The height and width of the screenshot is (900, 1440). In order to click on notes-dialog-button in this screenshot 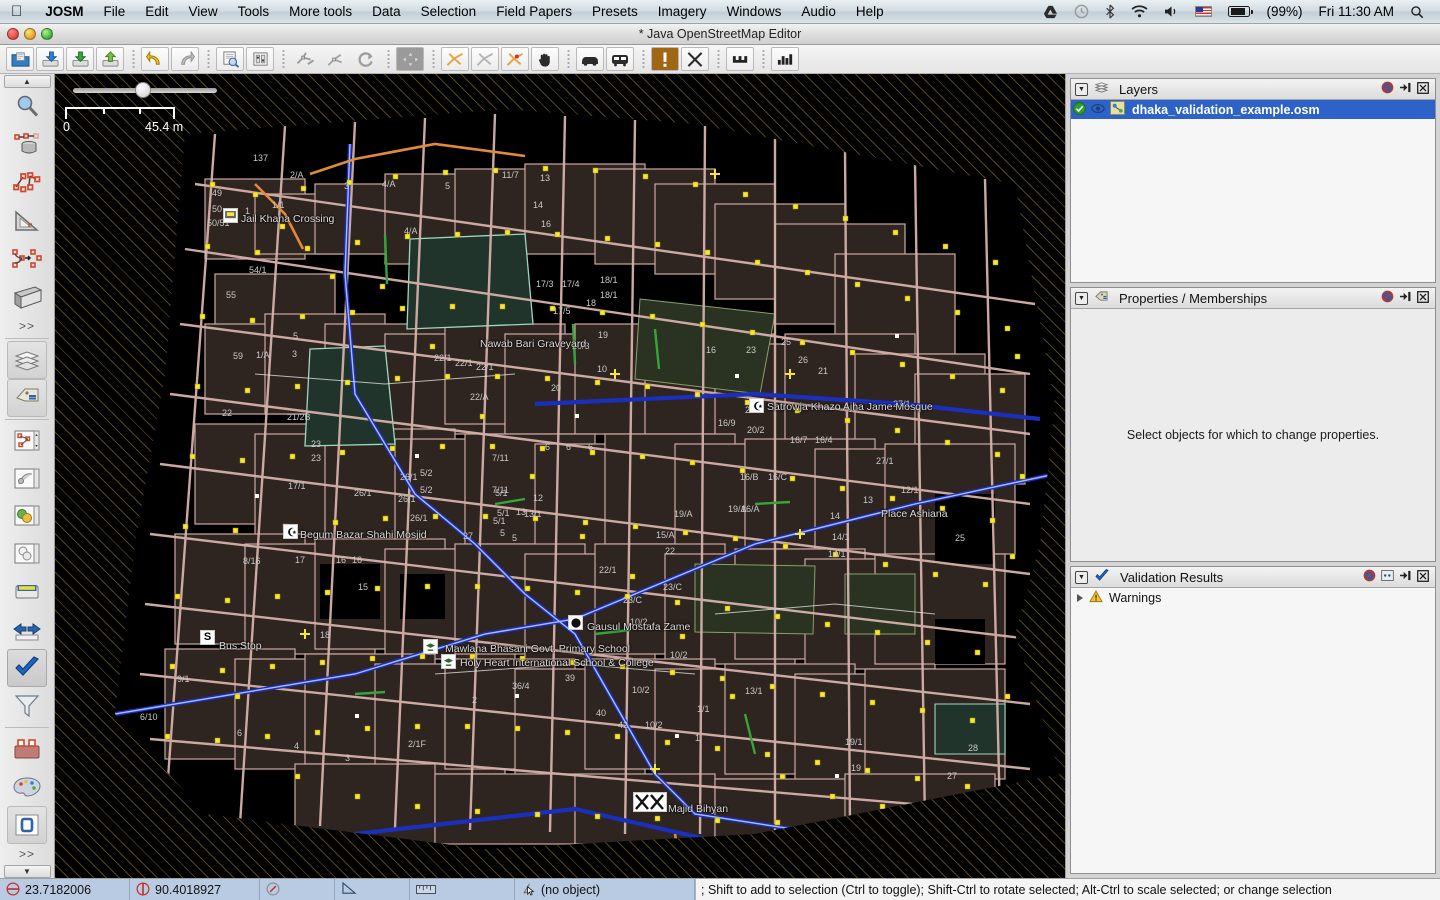, I will do `click(27, 592)`.